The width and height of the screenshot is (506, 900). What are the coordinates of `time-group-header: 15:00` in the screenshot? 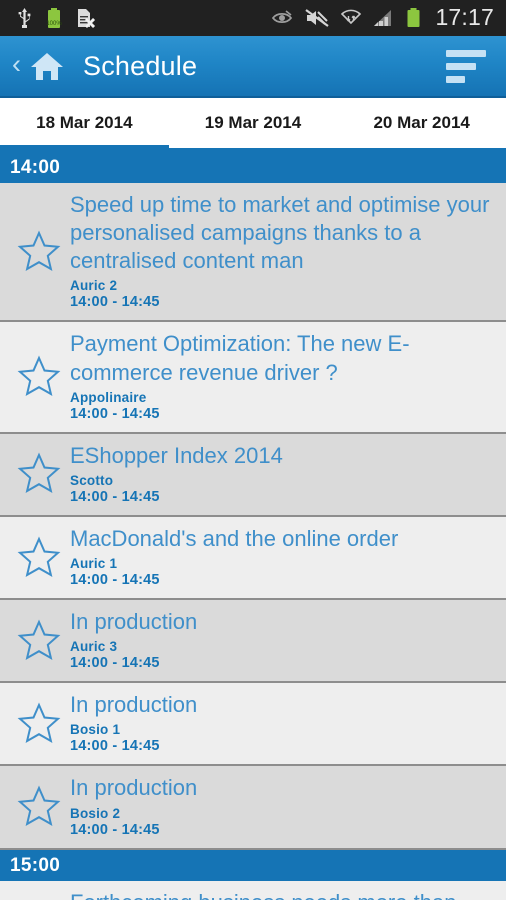 It's located at (253, 865).